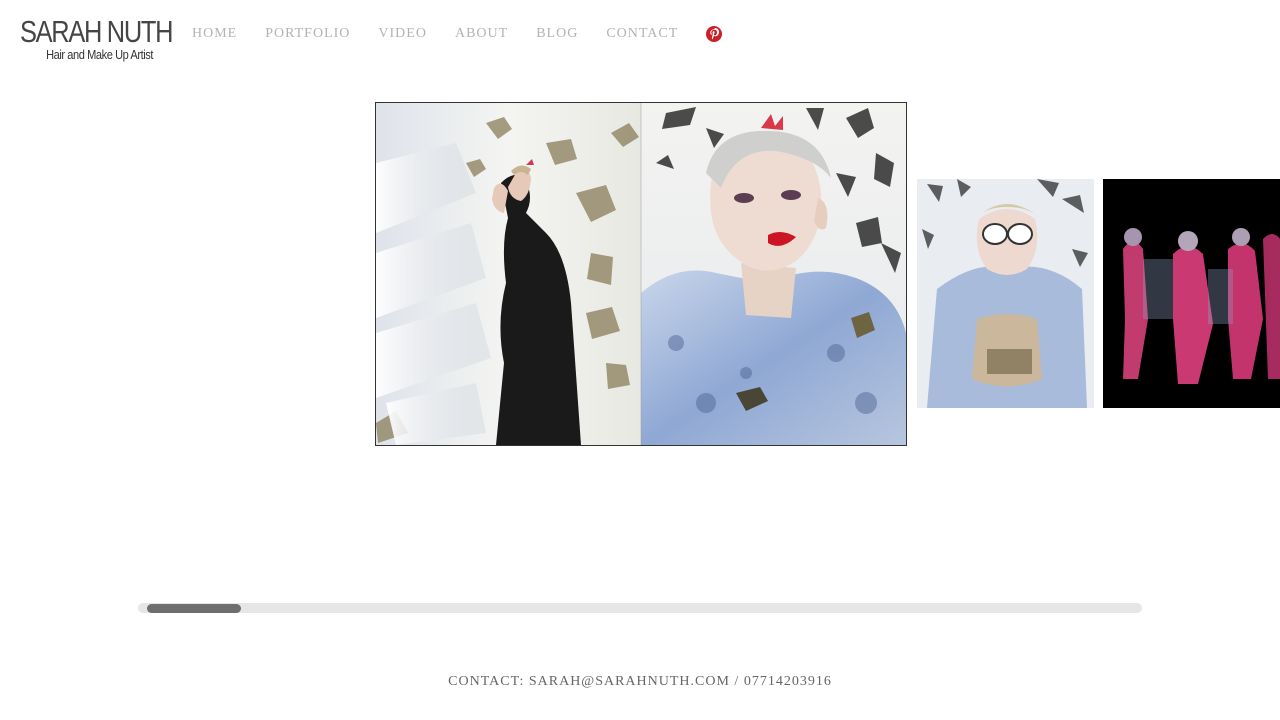  I want to click on nav-about: ABOUT, so click(481, 34).